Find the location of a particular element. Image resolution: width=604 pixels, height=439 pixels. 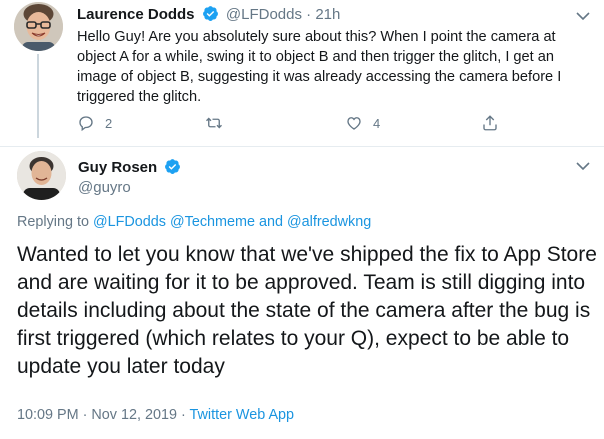

like-icon is located at coordinates (354, 123).